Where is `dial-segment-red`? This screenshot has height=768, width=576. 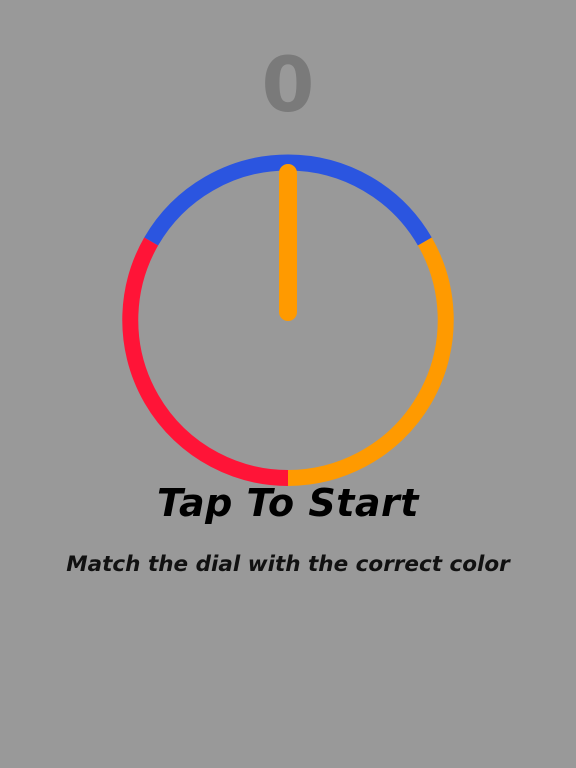
dial-segment-red is located at coordinates (205, 361).